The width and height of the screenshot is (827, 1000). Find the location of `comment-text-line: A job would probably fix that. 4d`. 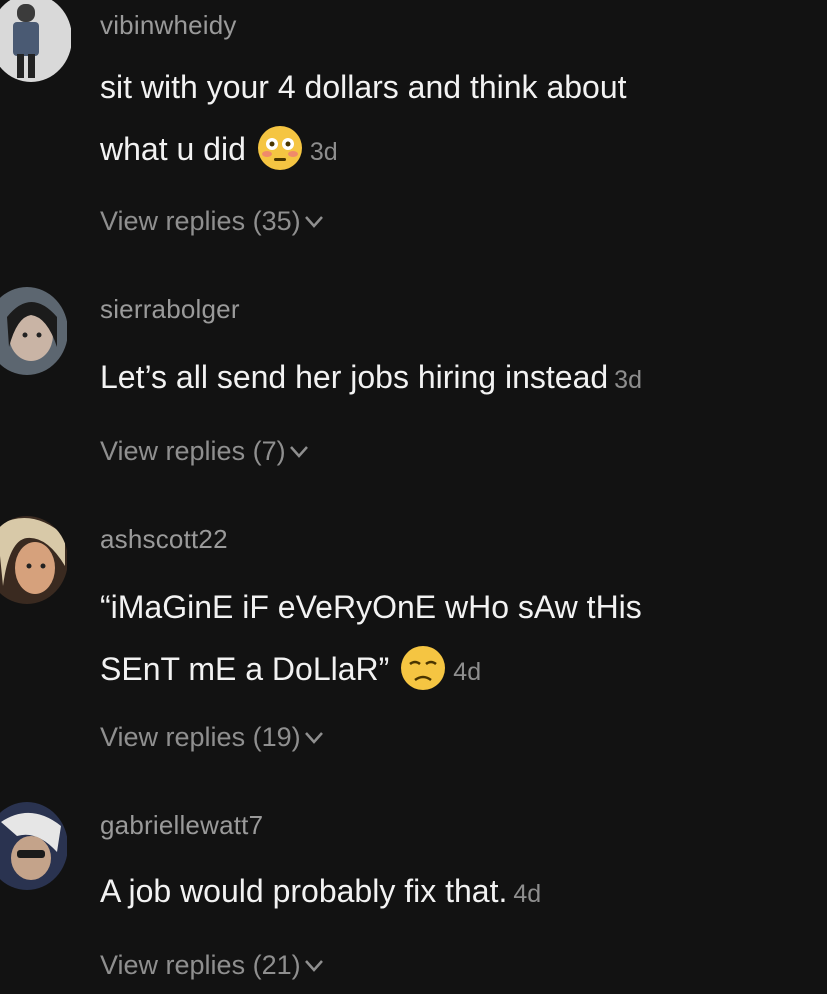

comment-text-line: A job would probably fix that. 4d is located at coordinates (320, 892).